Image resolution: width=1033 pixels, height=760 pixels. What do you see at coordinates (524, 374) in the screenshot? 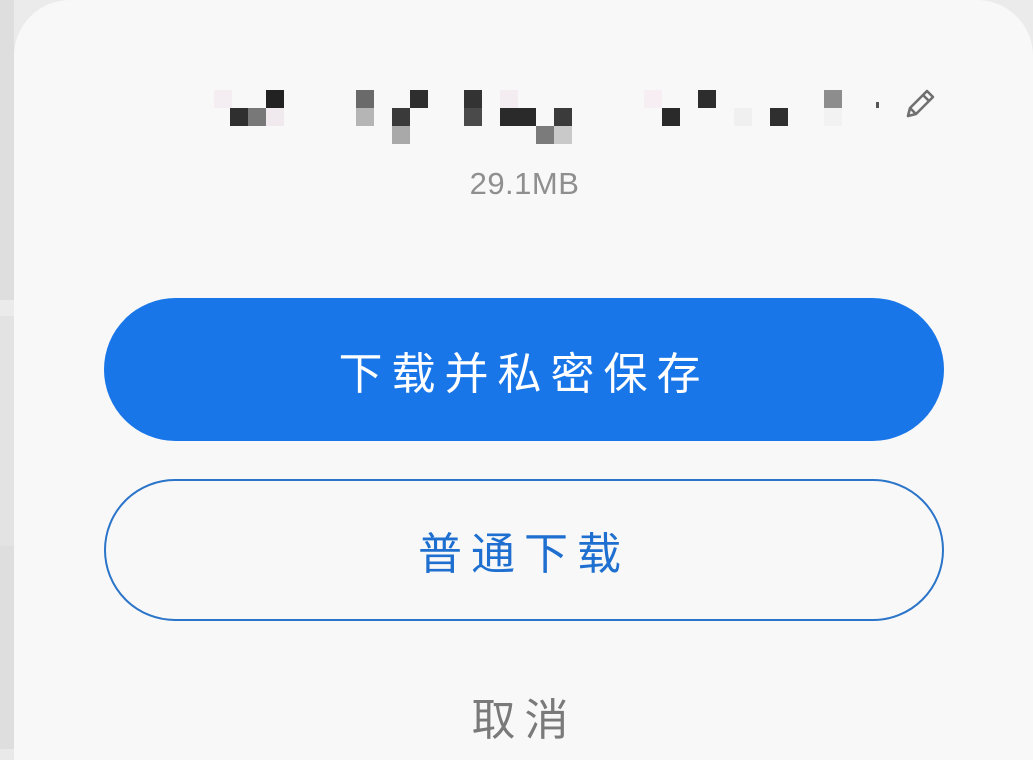
I see `download-private-save-label: 下载并私密保存` at bounding box center [524, 374].